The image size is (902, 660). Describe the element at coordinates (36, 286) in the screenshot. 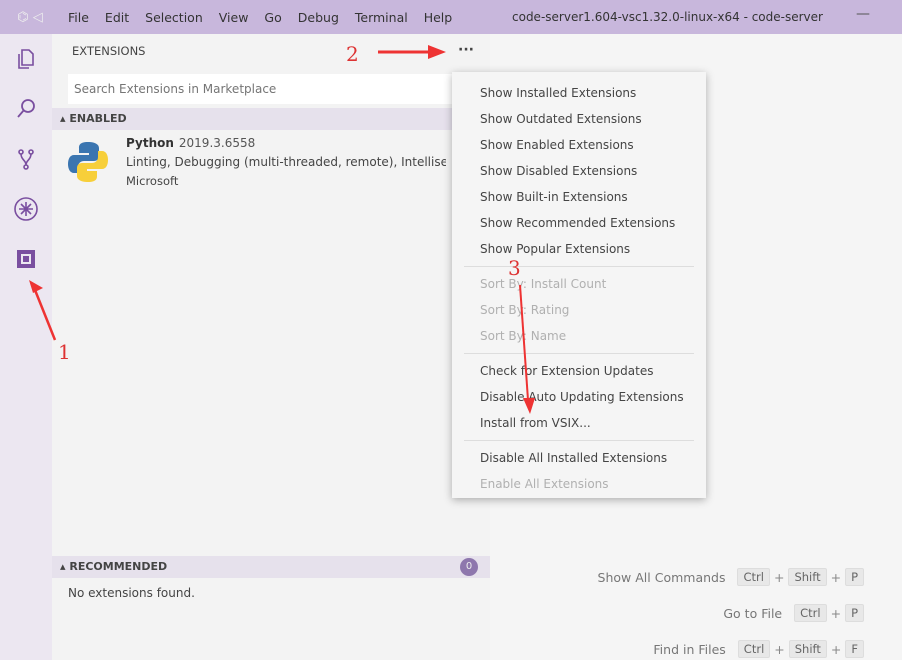

I see `arrow-1-head` at that location.